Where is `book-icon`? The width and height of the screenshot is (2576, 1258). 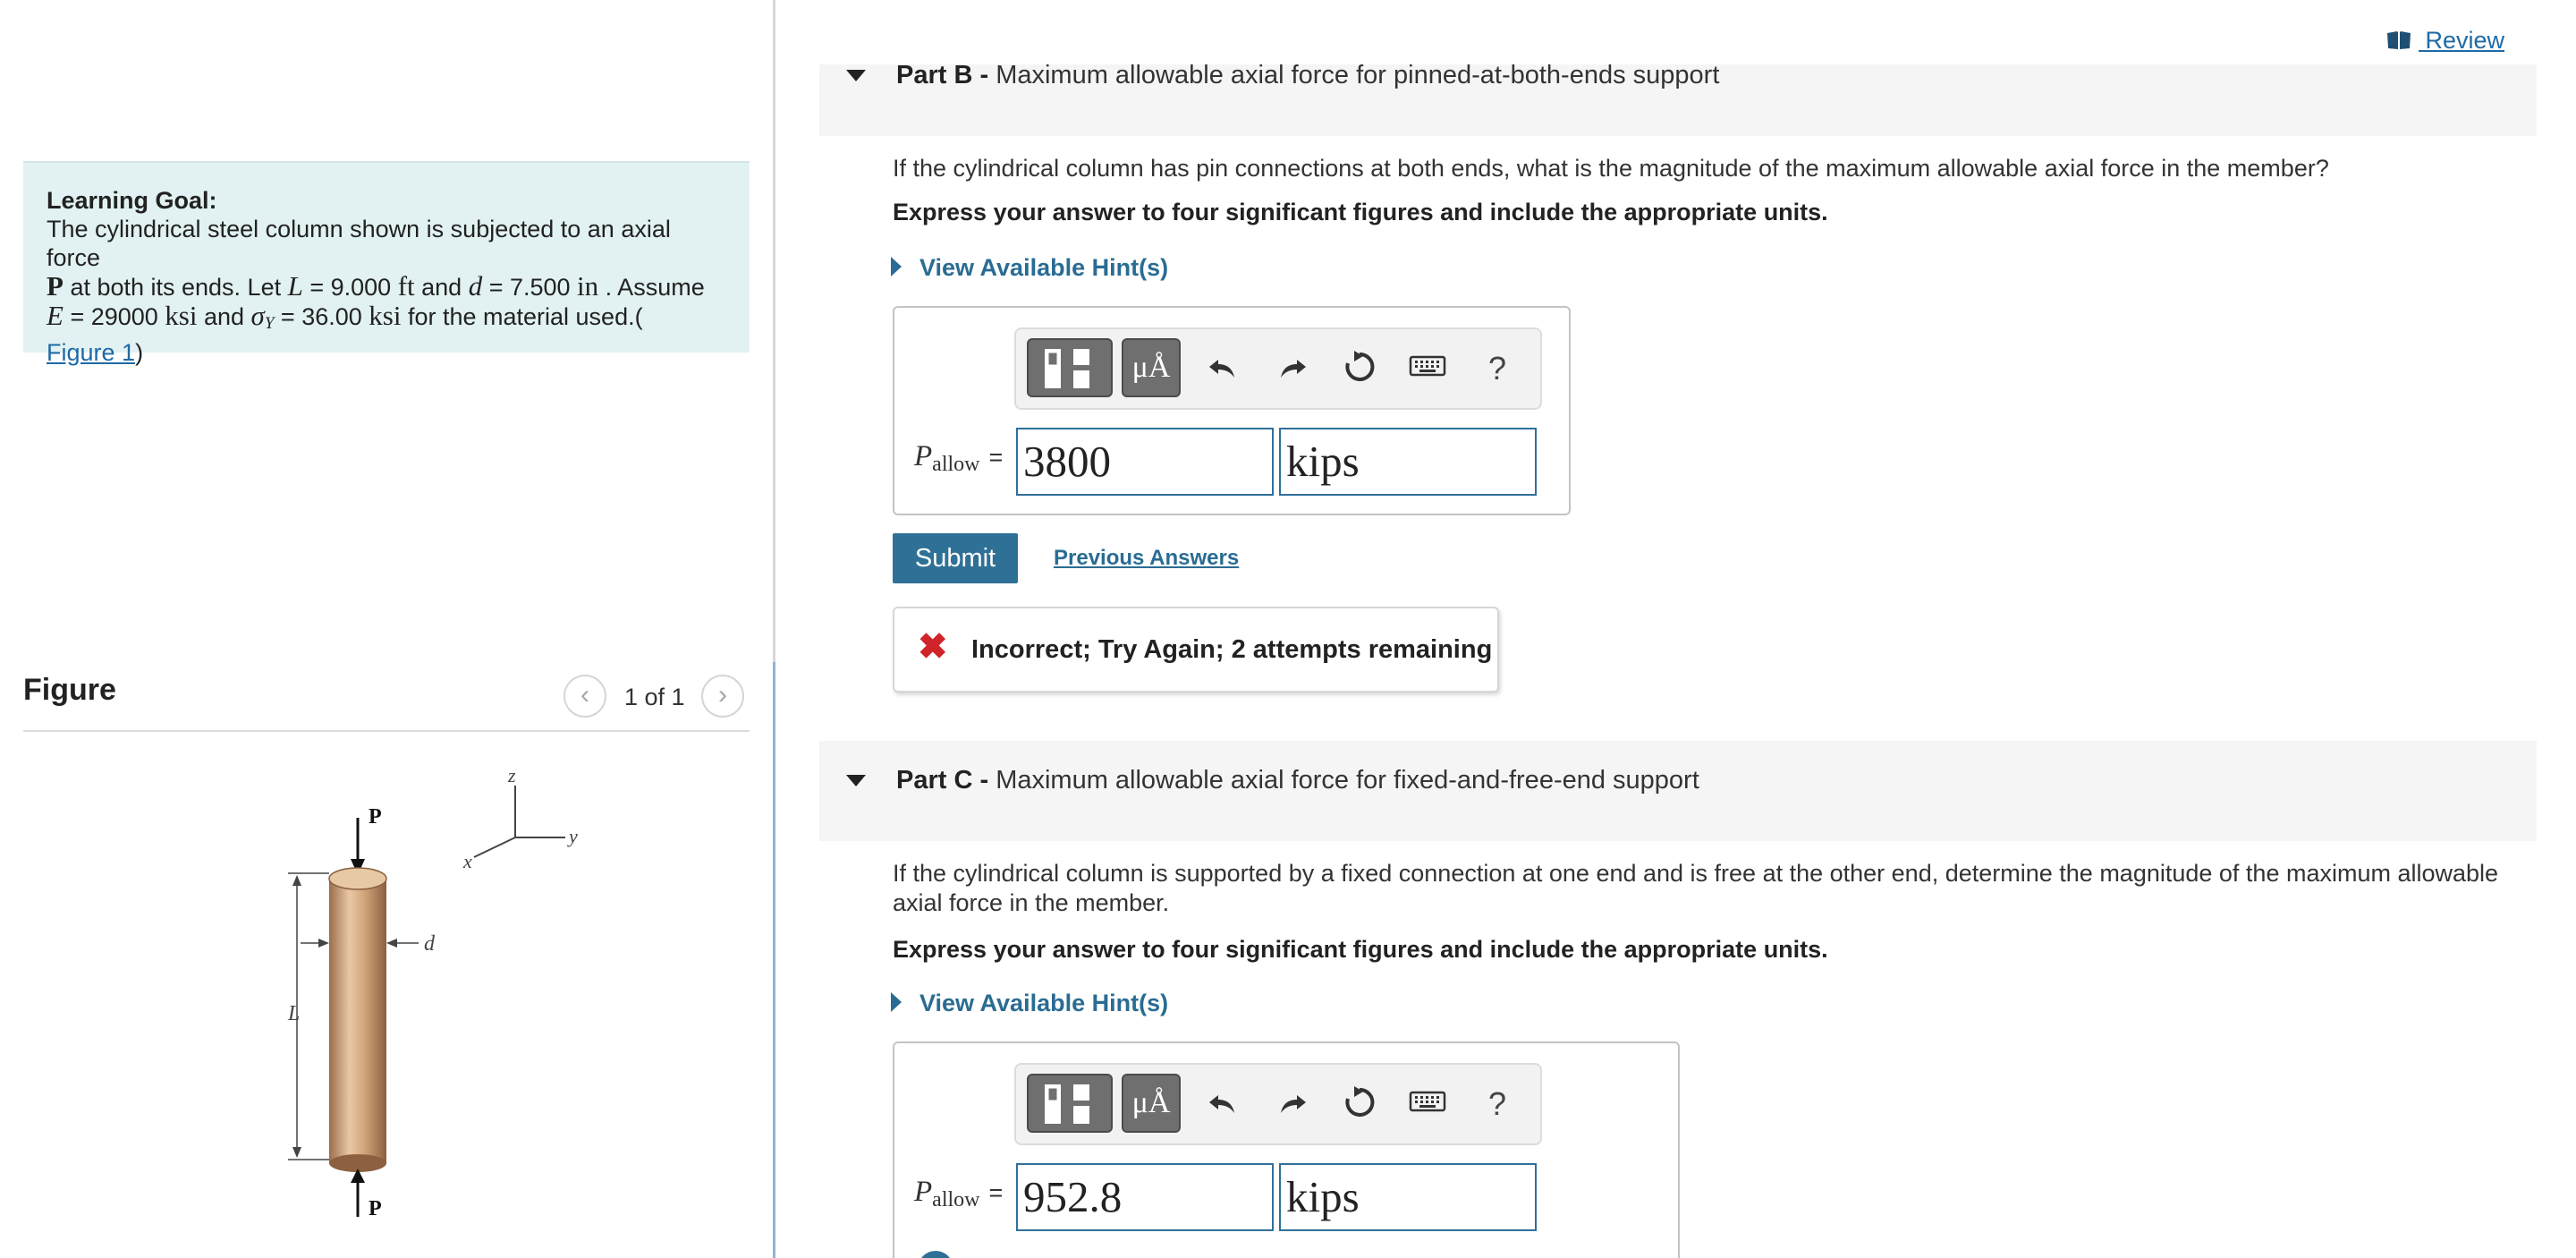 book-icon is located at coordinates (2399, 40).